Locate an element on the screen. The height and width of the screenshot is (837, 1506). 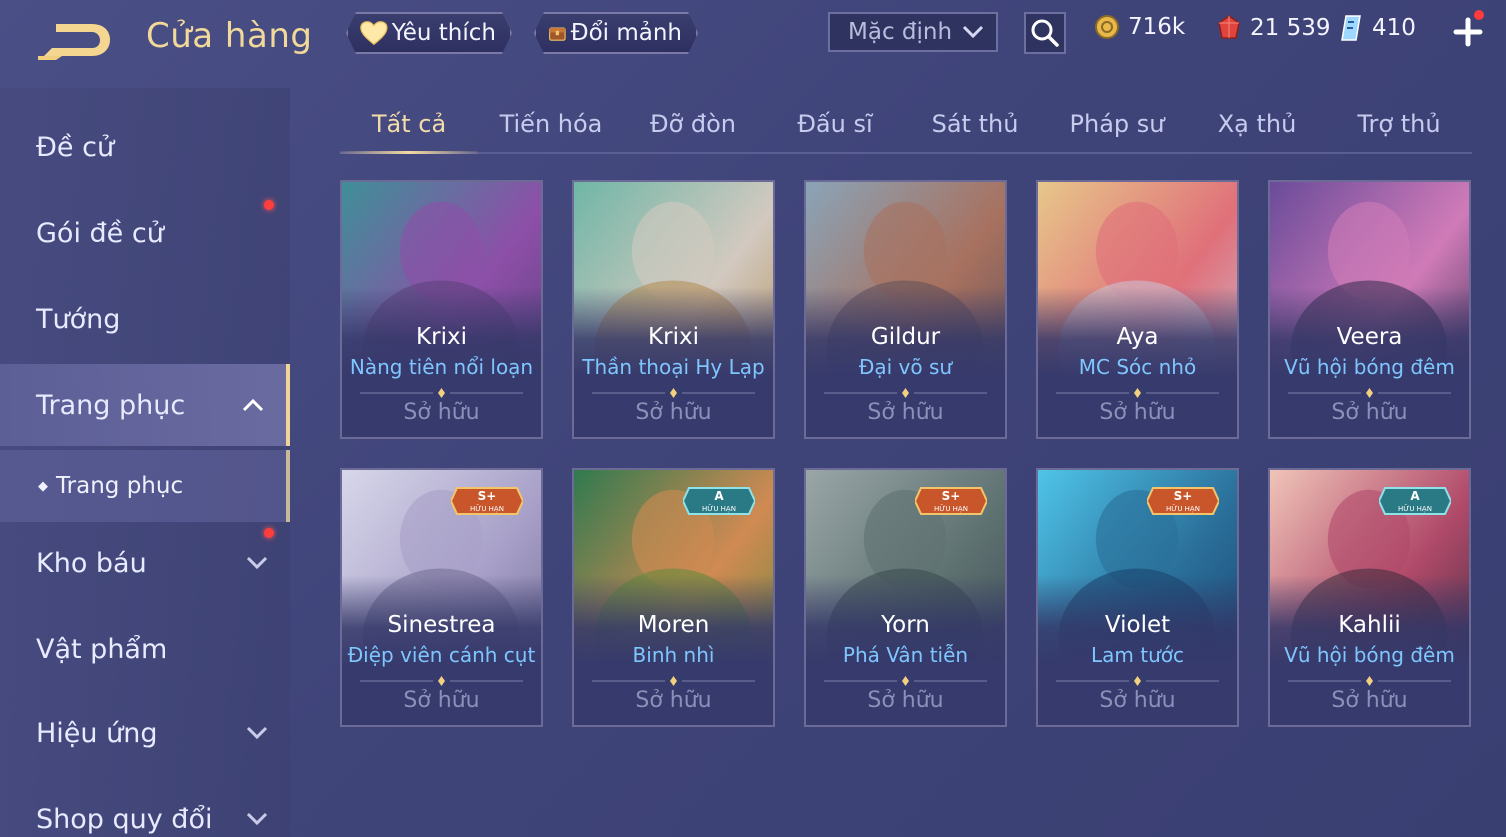
sidebar-item-label: Đề cử is located at coordinates (75, 147).